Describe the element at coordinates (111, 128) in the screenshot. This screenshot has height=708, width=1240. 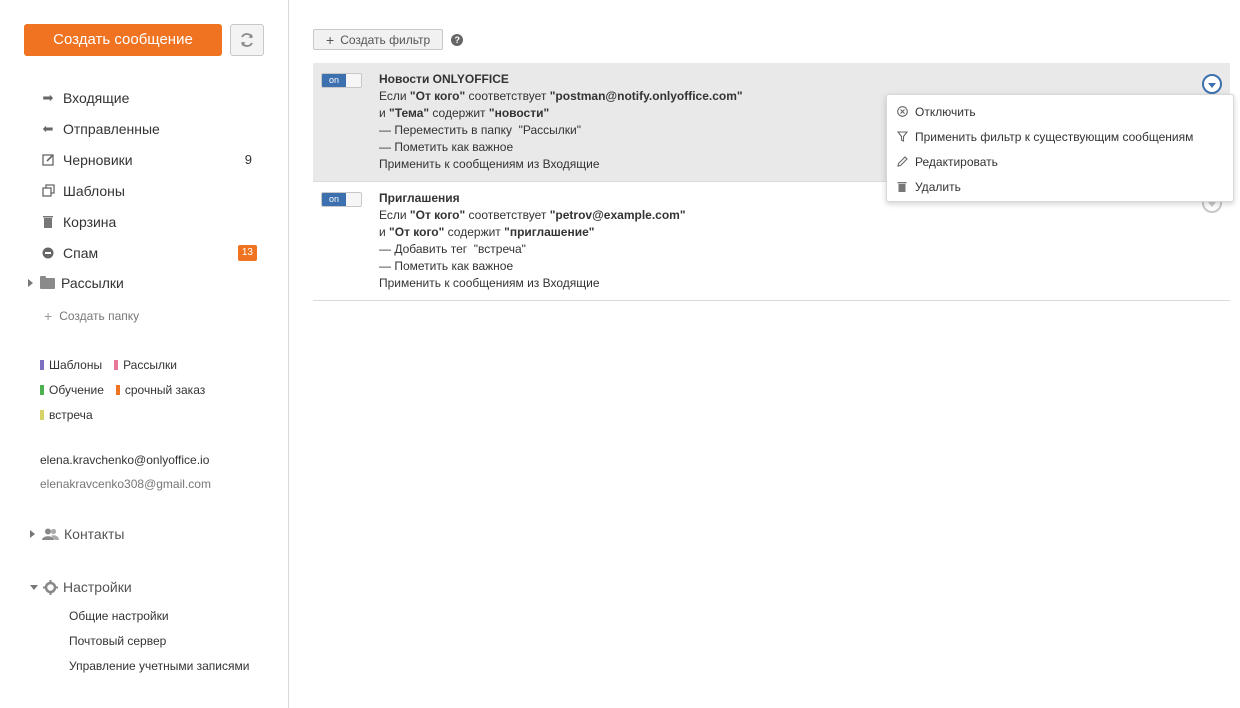
I see `folder-label: Отправленные` at that location.